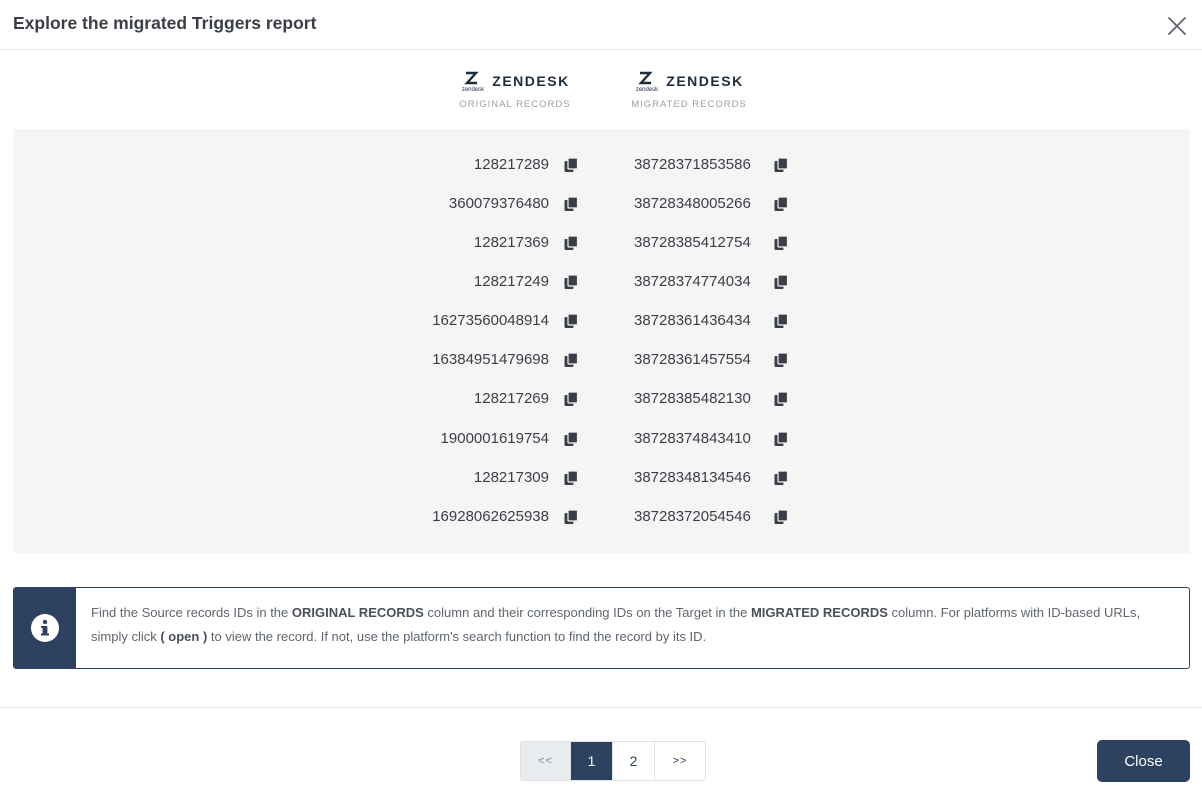 Image resolution: width=1202 pixels, height=807 pixels. What do you see at coordinates (511, 398) in the screenshot?
I see `original-record-id: 128217269` at bounding box center [511, 398].